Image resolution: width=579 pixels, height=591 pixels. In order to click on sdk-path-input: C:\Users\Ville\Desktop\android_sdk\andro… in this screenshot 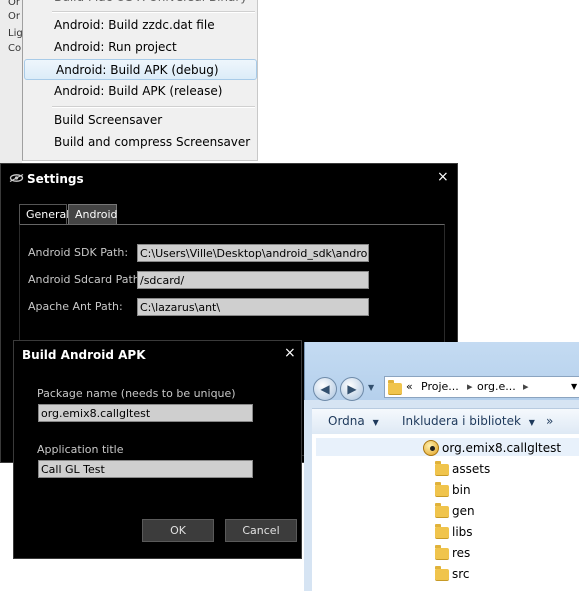, I will do `click(253, 253)`.